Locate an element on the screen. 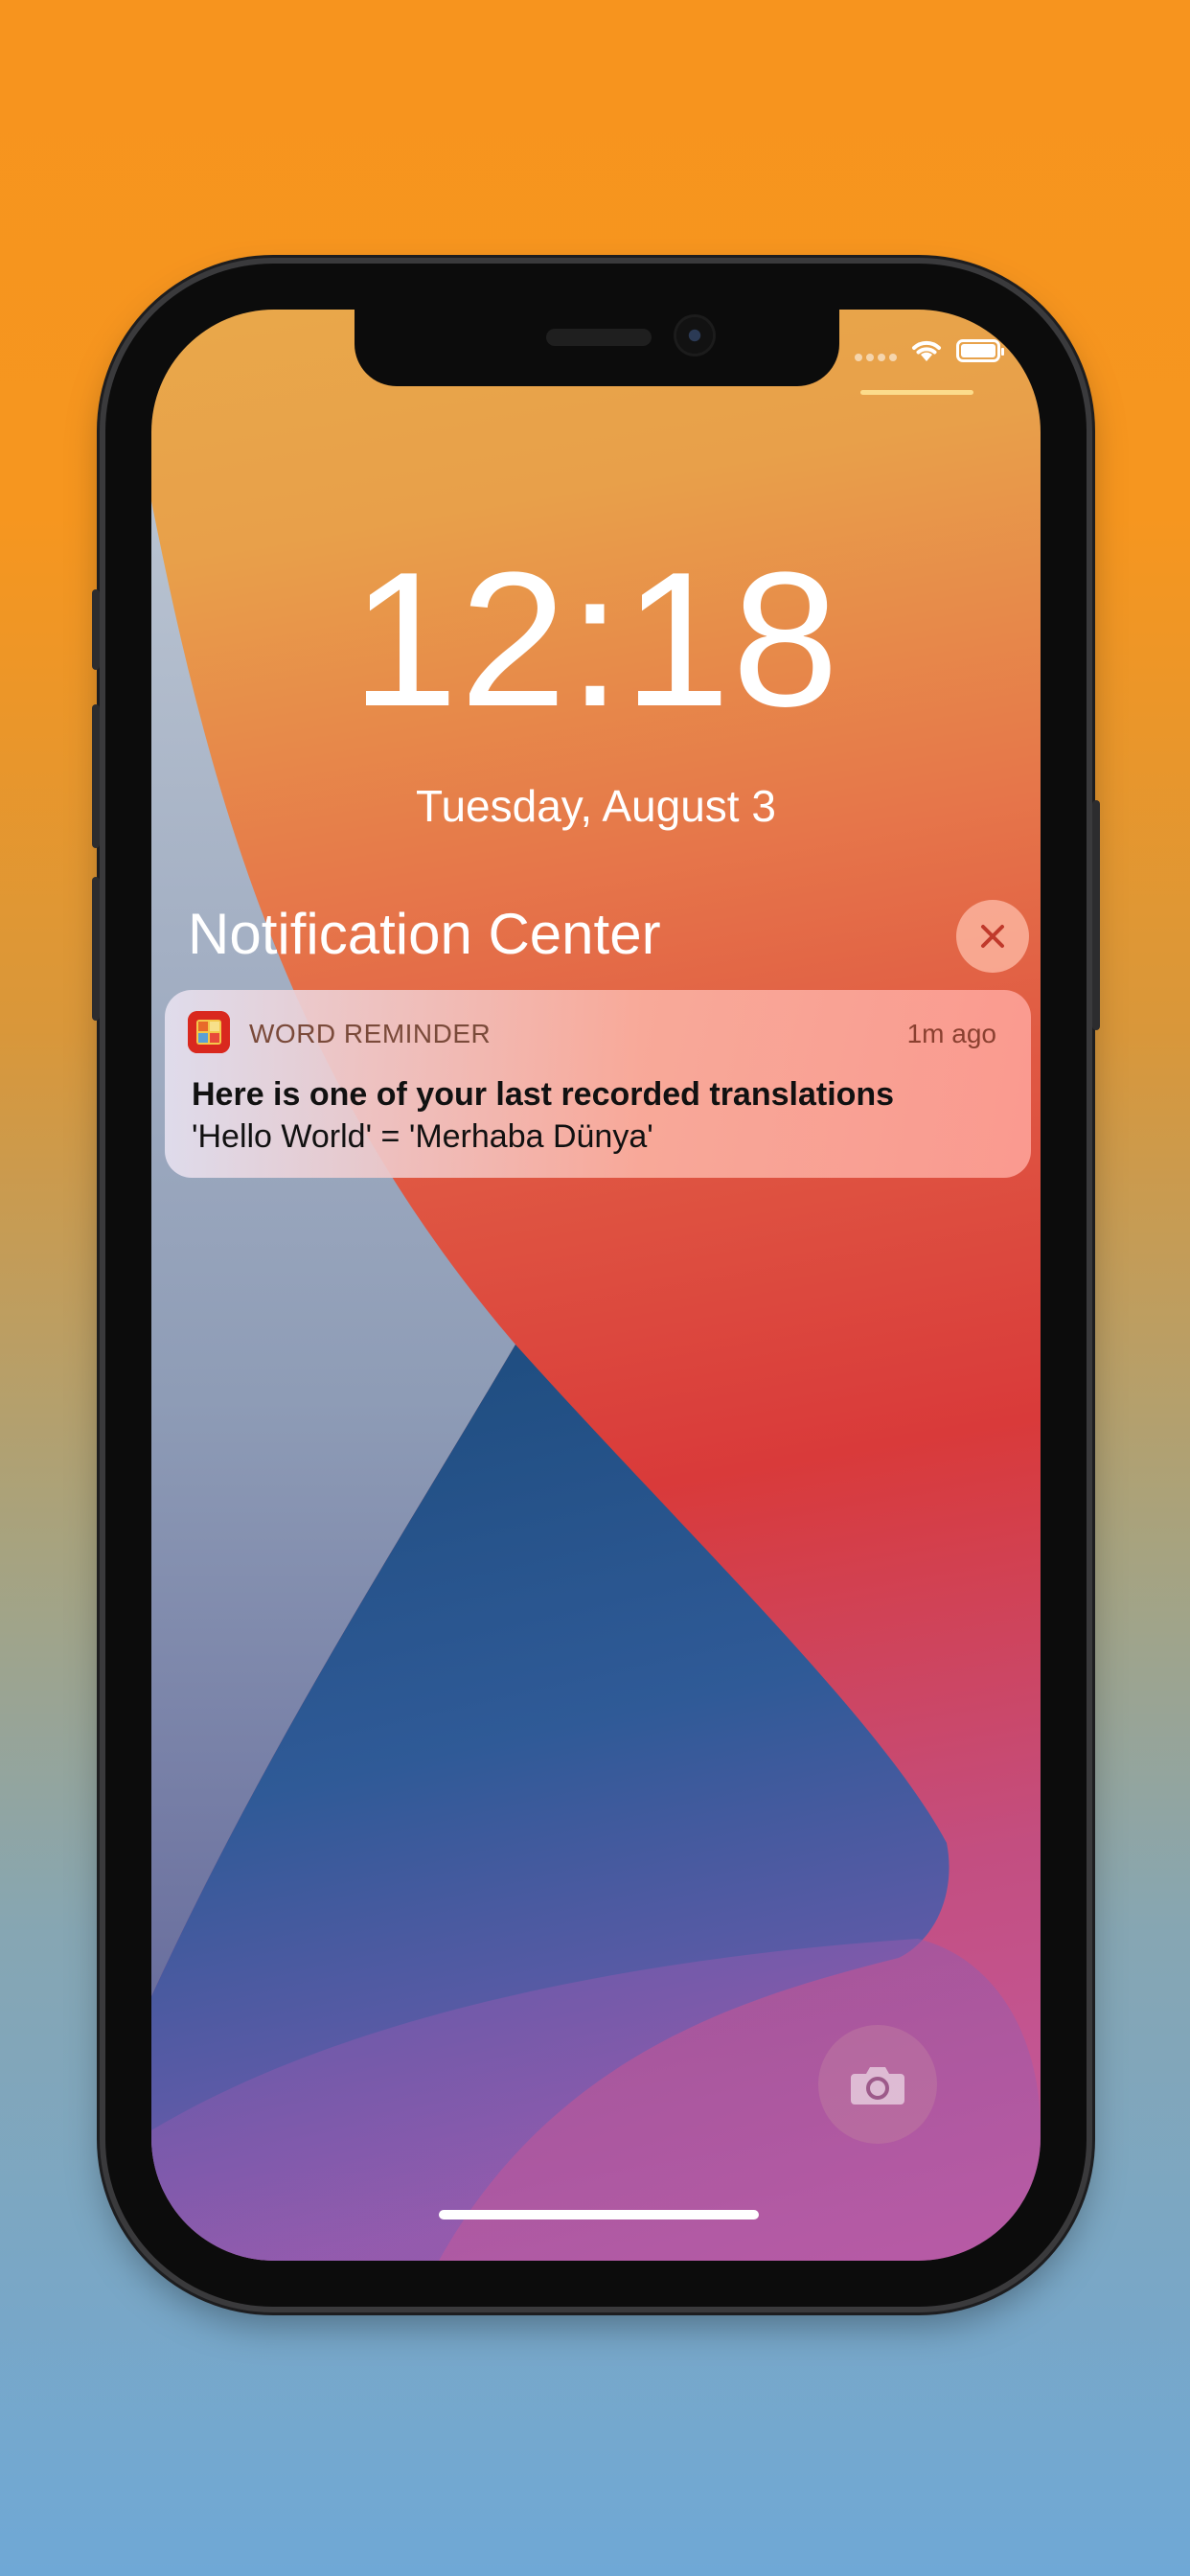 The image size is (1190, 2576). notification-timestamp: 1m ago is located at coordinates (951, 1033).